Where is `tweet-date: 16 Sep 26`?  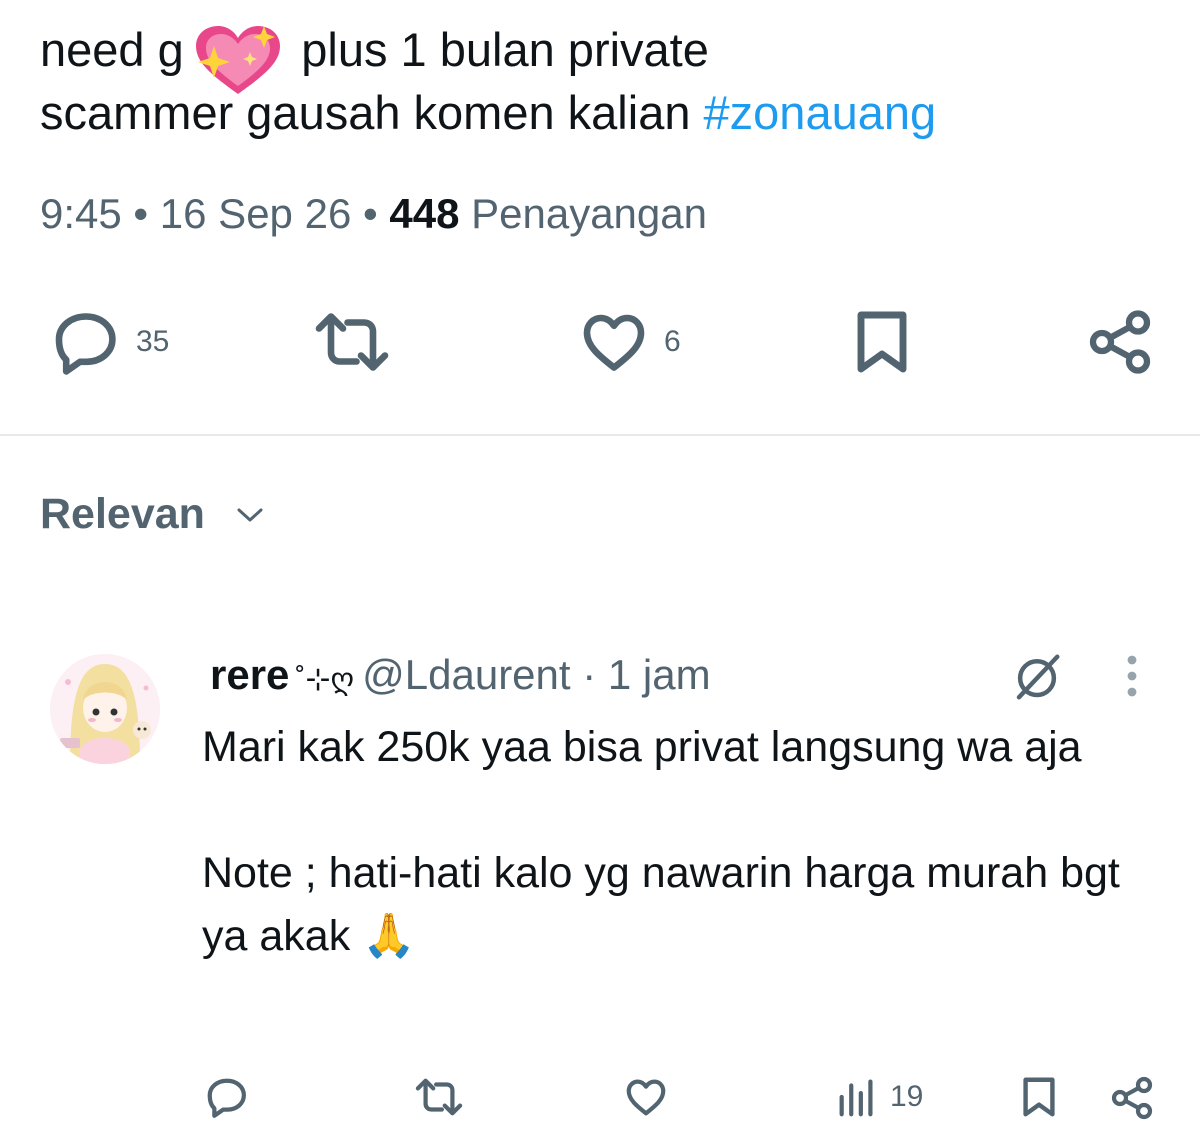 tweet-date: 16 Sep 26 is located at coordinates (255, 213).